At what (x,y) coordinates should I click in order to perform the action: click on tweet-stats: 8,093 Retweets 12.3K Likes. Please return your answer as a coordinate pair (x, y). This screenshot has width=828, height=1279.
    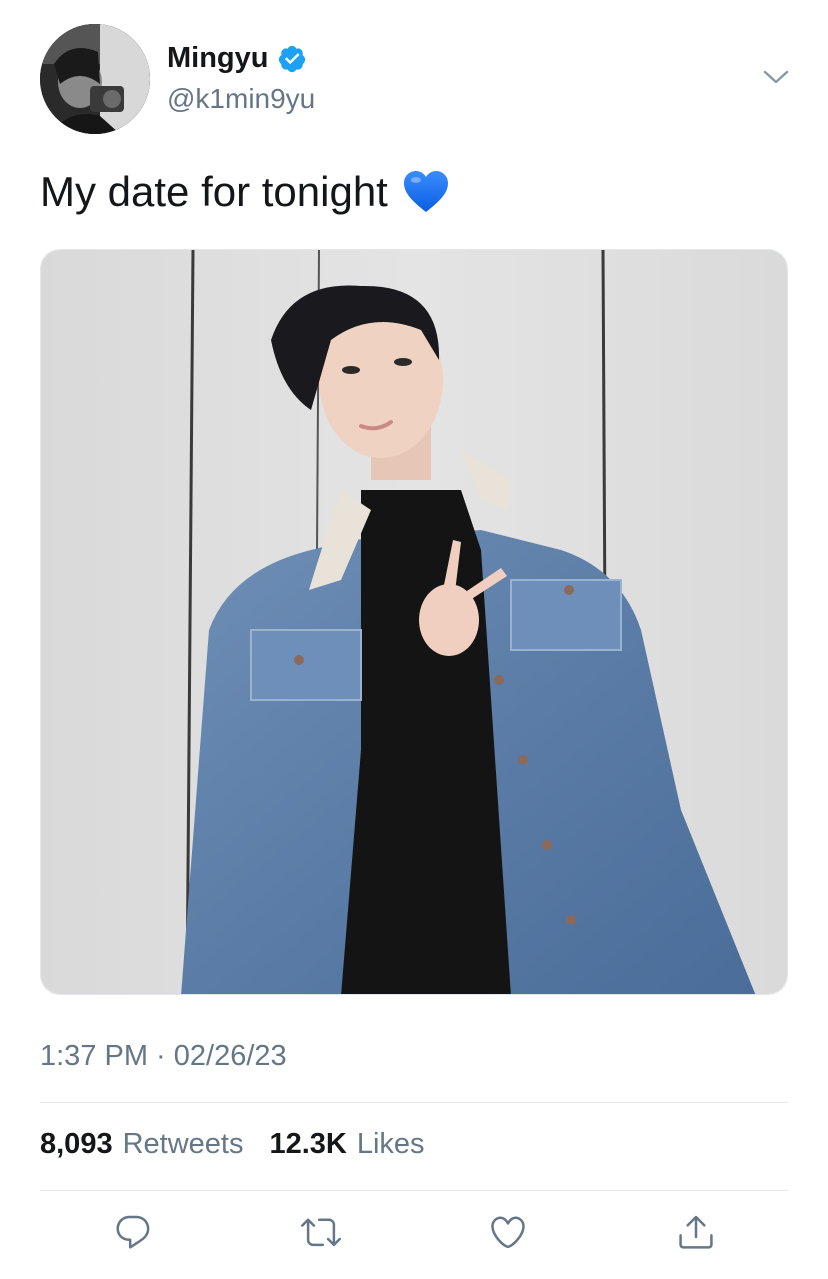
    Looking at the image, I should click on (232, 1144).